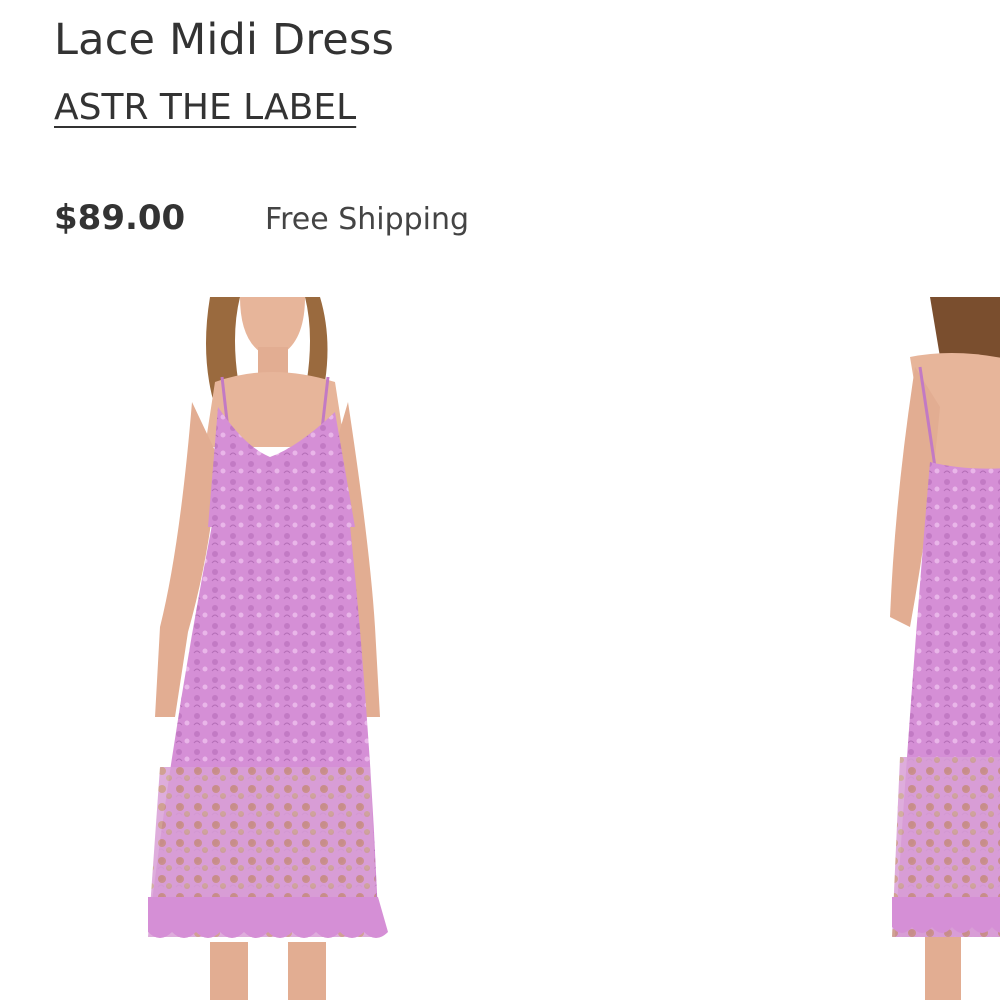 The width and height of the screenshot is (1000, 1000). What do you see at coordinates (367, 219) in the screenshot?
I see `shipping-info: Free Shipping` at bounding box center [367, 219].